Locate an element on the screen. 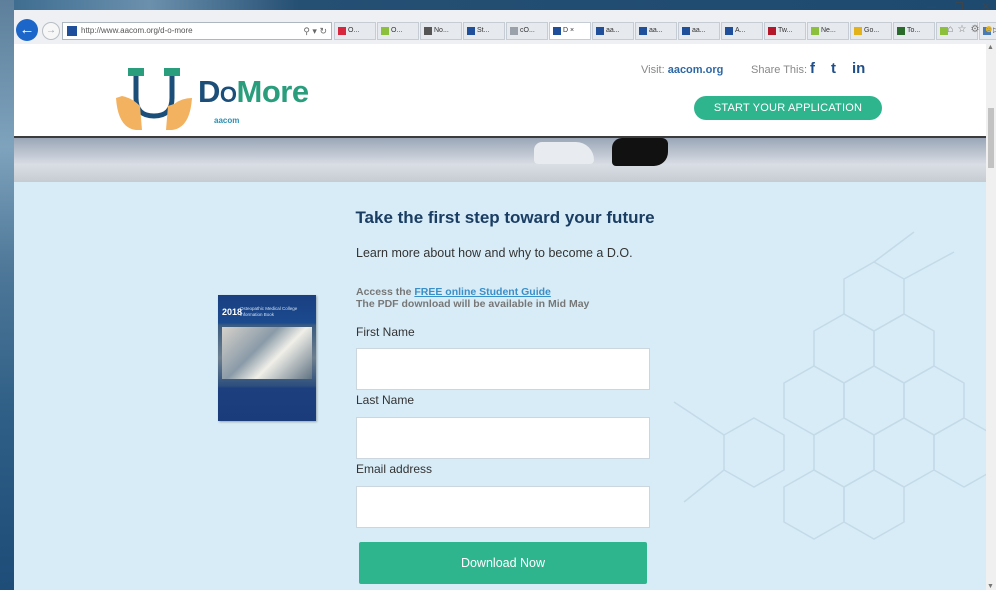 Image resolution: width=996 pixels, height=590 pixels. maximize-icon: ❐ is located at coordinates (959, 7).